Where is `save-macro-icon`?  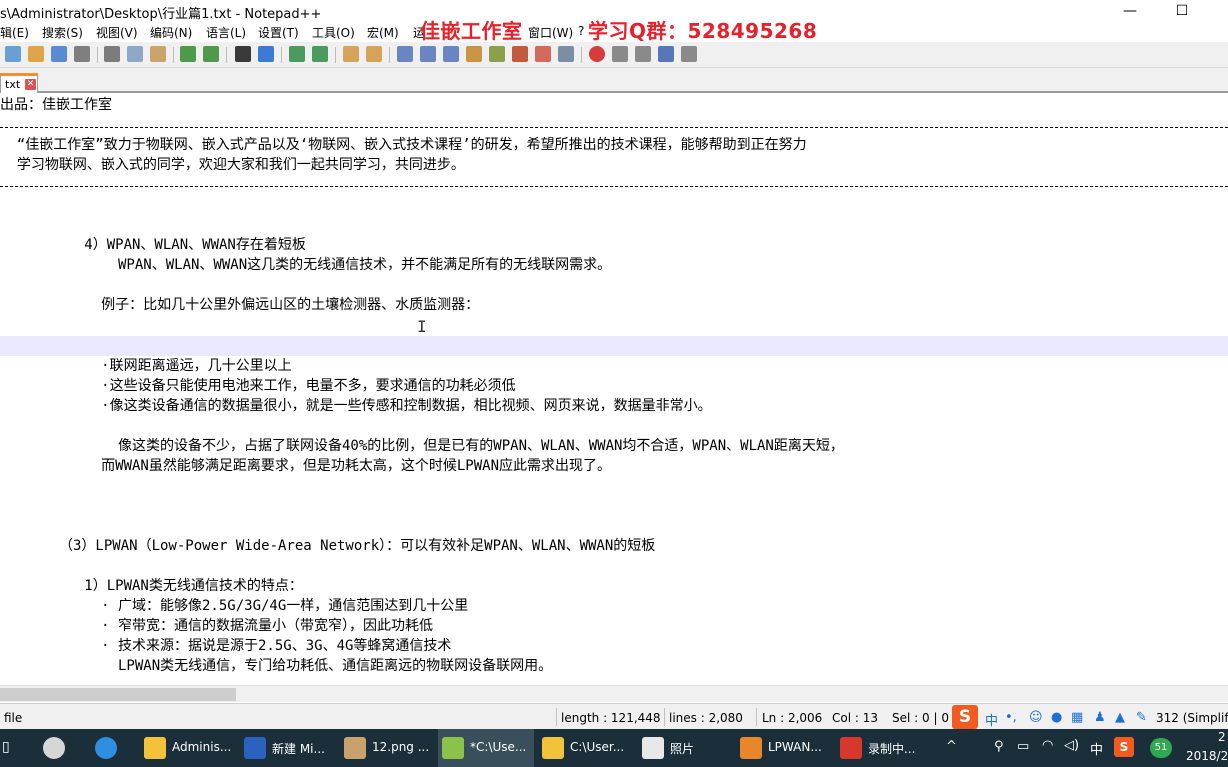 save-macro-icon is located at coordinates (689, 54).